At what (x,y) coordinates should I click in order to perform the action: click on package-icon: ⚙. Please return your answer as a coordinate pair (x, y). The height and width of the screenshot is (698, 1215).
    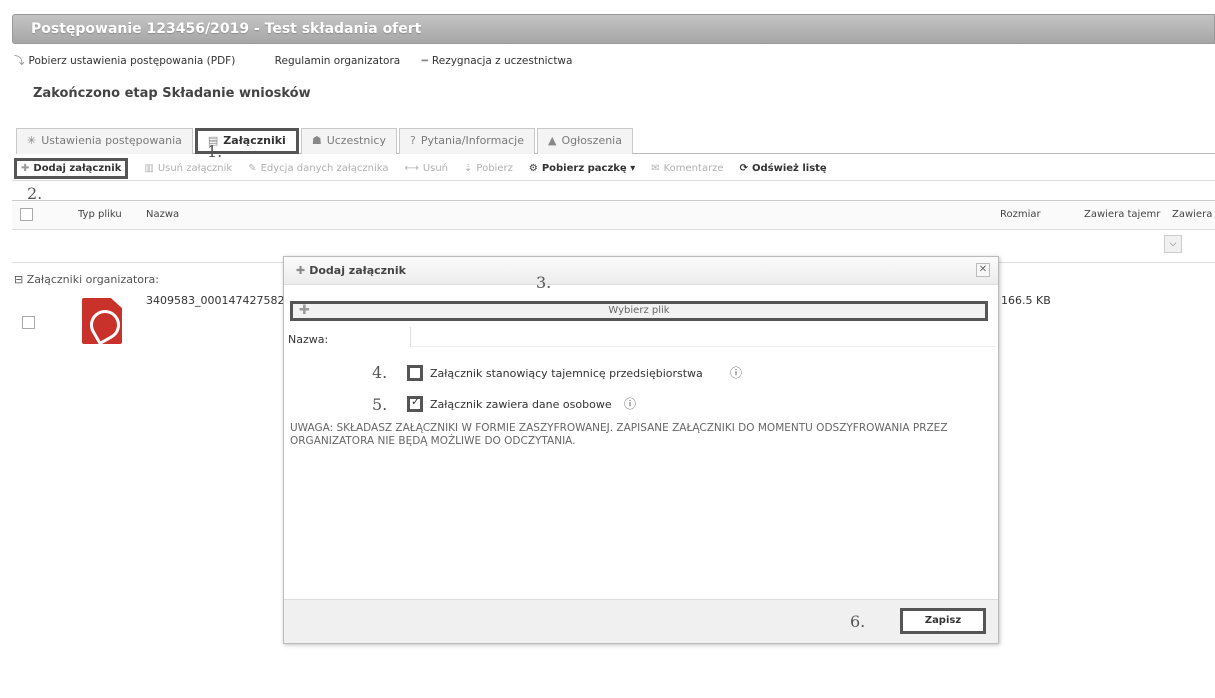
    Looking at the image, I should click on (533, 168).